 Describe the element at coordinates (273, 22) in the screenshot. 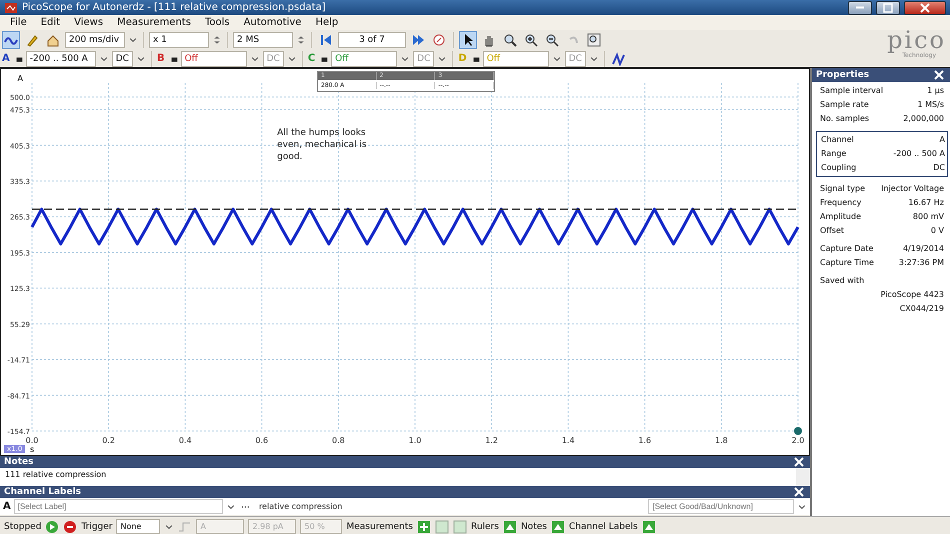

I see `menu-item: Automotive` at that location.